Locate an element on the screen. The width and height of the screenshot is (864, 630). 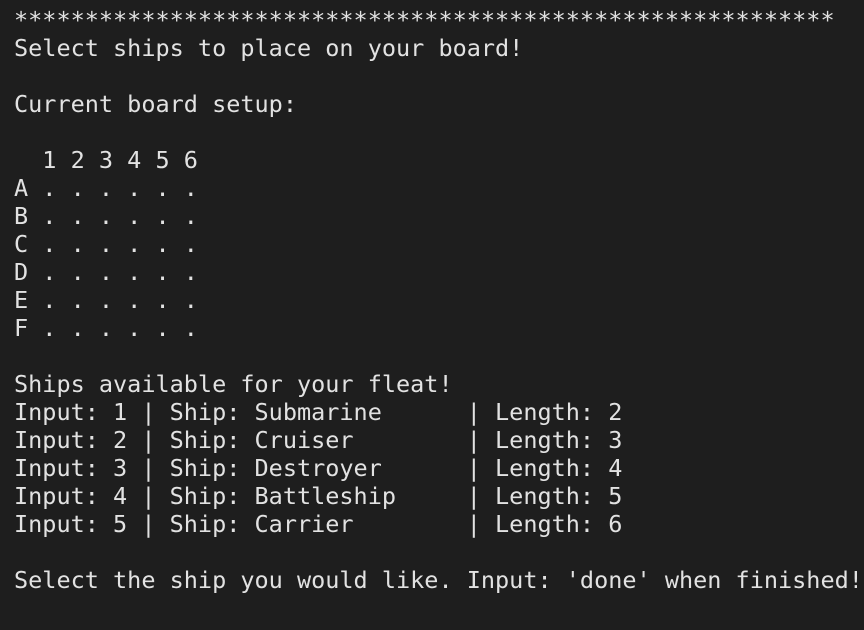
input-line is located at coordinates (439, 608).